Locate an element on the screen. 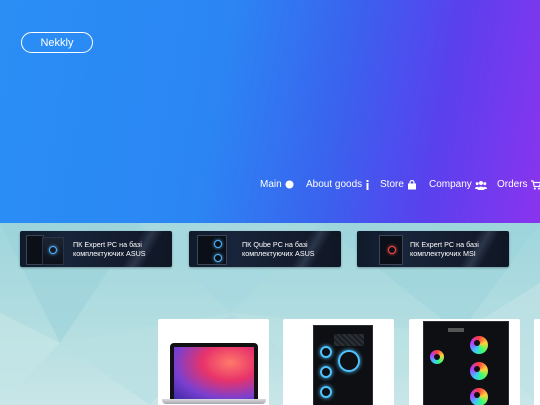 The width and height of the screenshot is (540, 405). nav-item-orders: Orders is located at coordinates (518, 184).